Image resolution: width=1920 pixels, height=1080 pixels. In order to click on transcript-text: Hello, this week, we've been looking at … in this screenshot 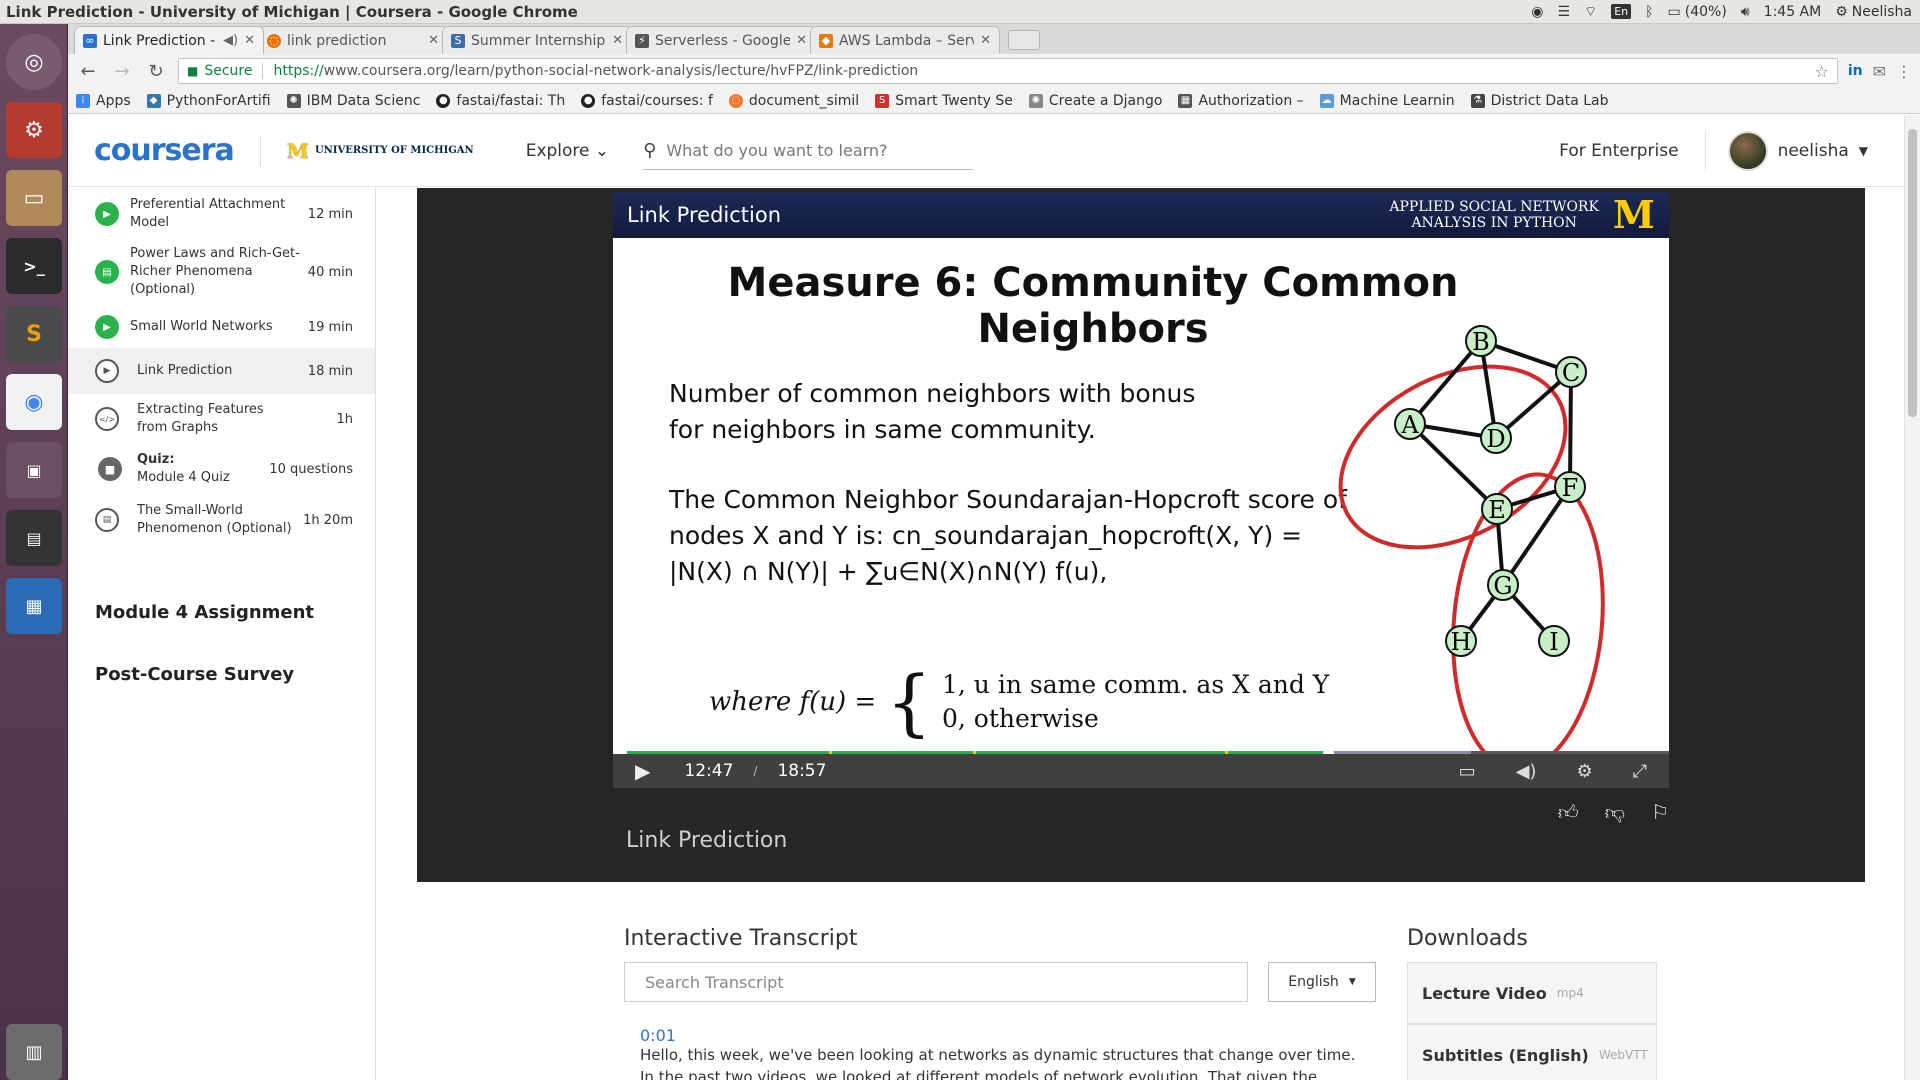, I will do `click(1000, 1062)`.